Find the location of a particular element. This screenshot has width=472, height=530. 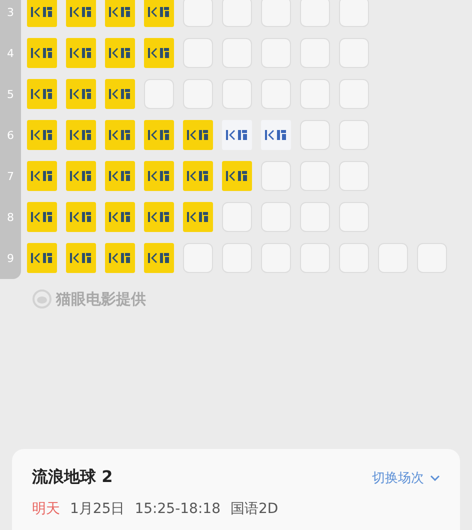

version-label: 国语2D is located at coordinates (254, 509).